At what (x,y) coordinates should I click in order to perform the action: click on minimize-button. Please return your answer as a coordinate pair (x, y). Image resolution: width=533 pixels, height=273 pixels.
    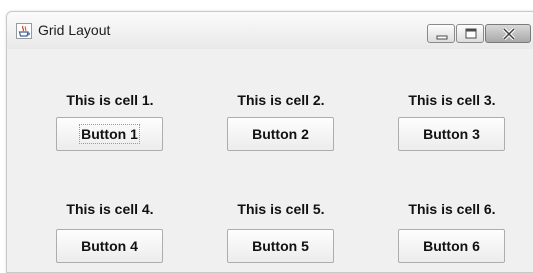
    Looking at the image, I should click on (441, 33).